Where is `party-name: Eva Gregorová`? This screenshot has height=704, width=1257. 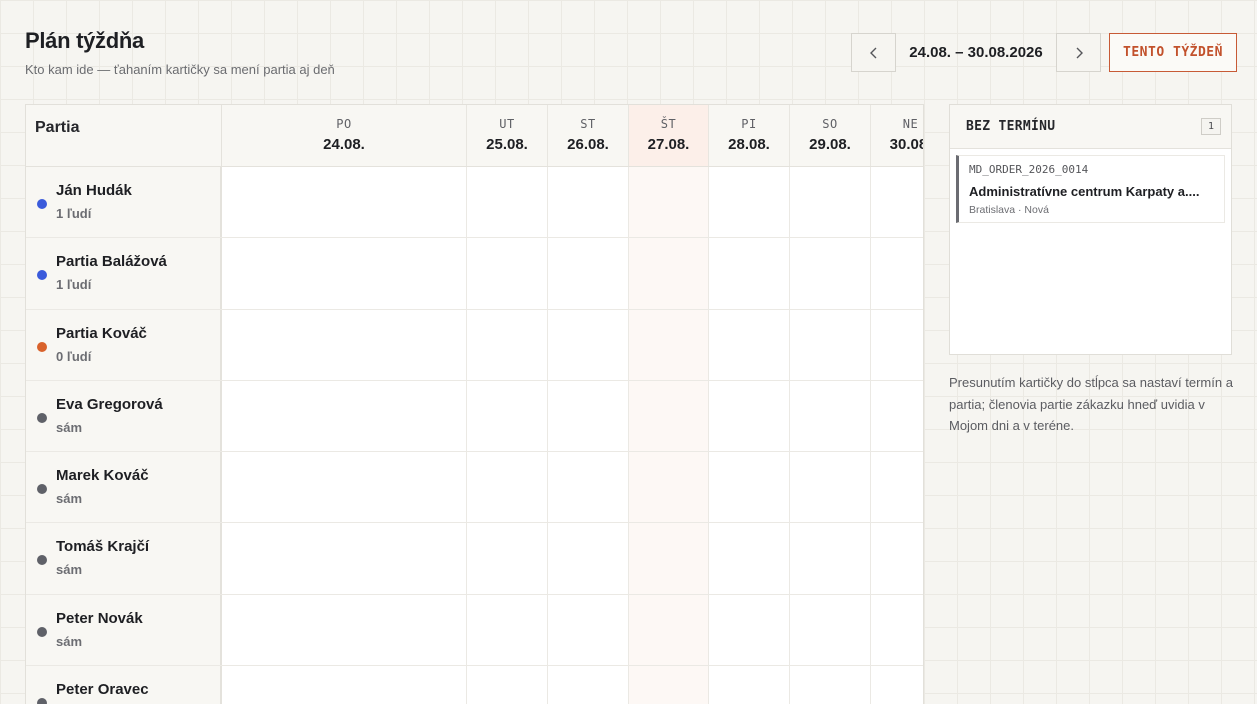
party-name: Eva Gregorová is located at coordinates (109, 404).